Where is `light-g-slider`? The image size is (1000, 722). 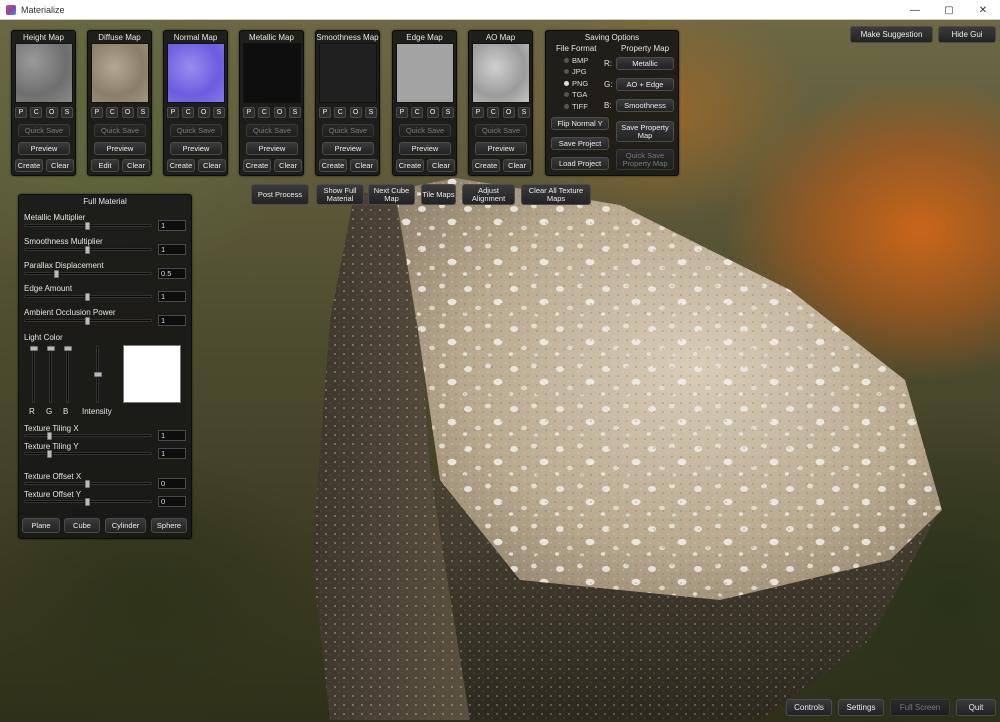
light-g-slider is located at coordinates (51, 374).